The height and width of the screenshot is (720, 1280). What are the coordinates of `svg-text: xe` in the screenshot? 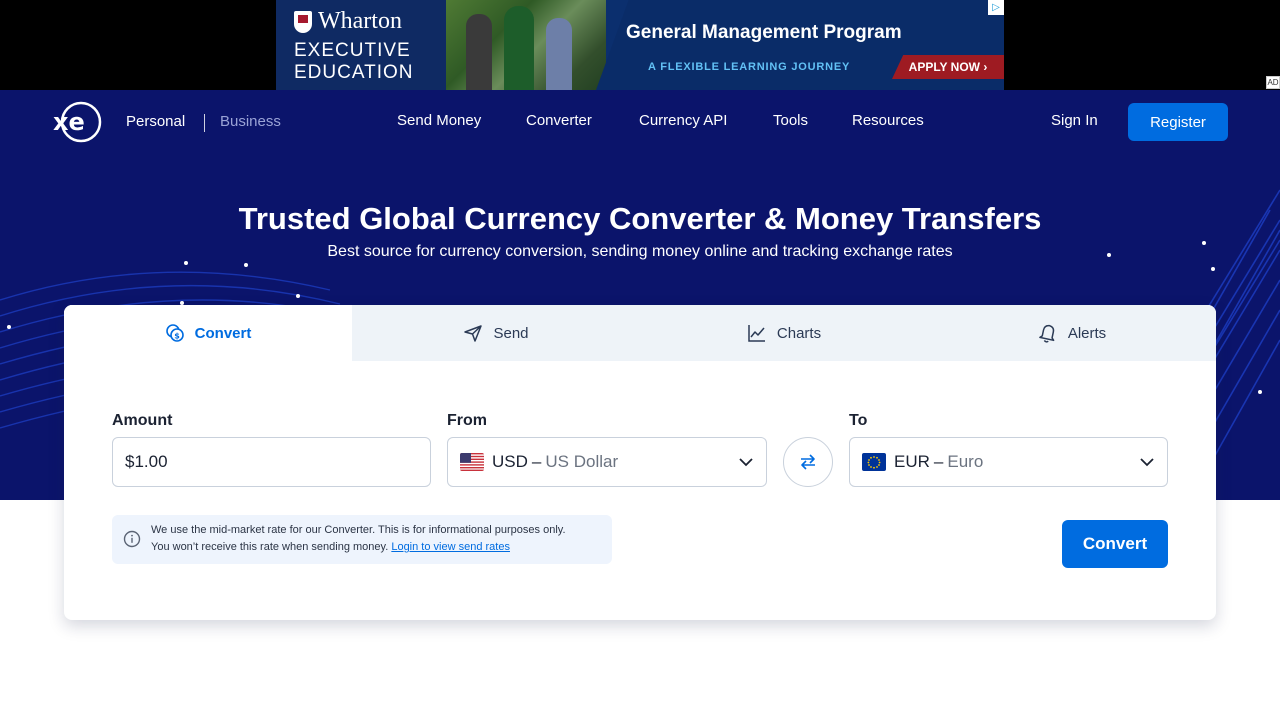 It's located at (69, 122).